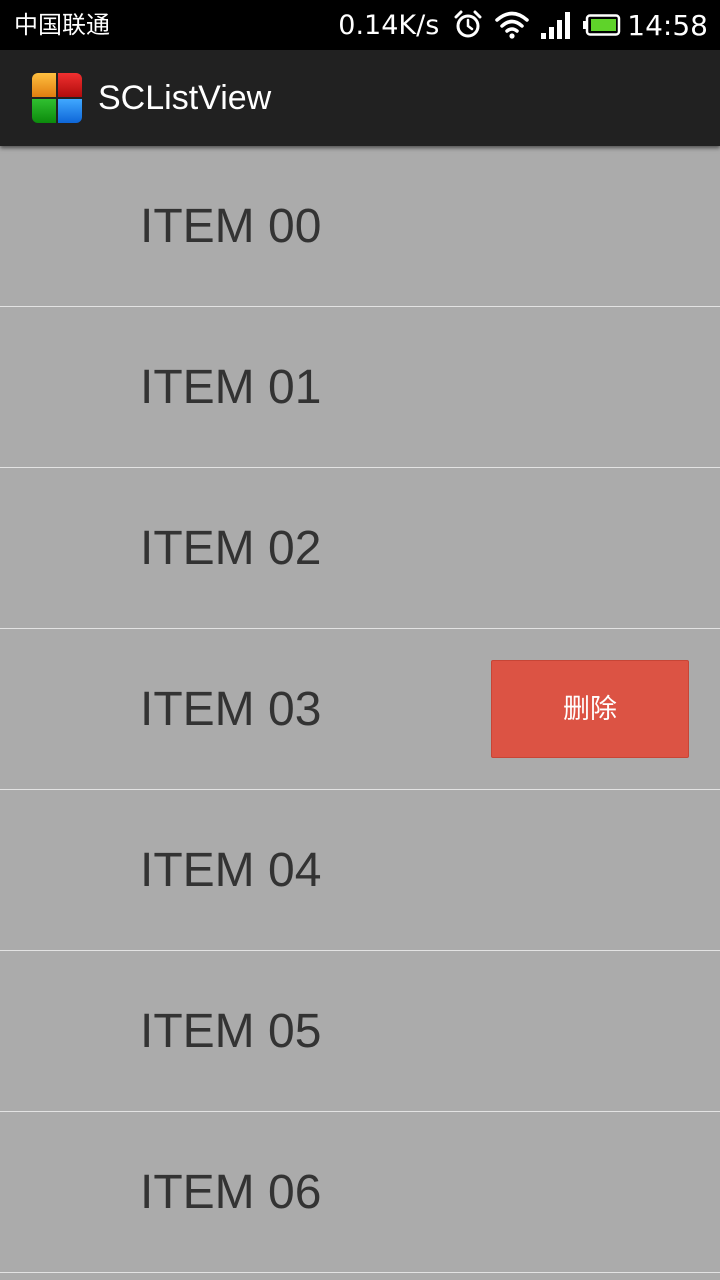  I want to click on list-item-label: ITEM 04, so click(231, 870).